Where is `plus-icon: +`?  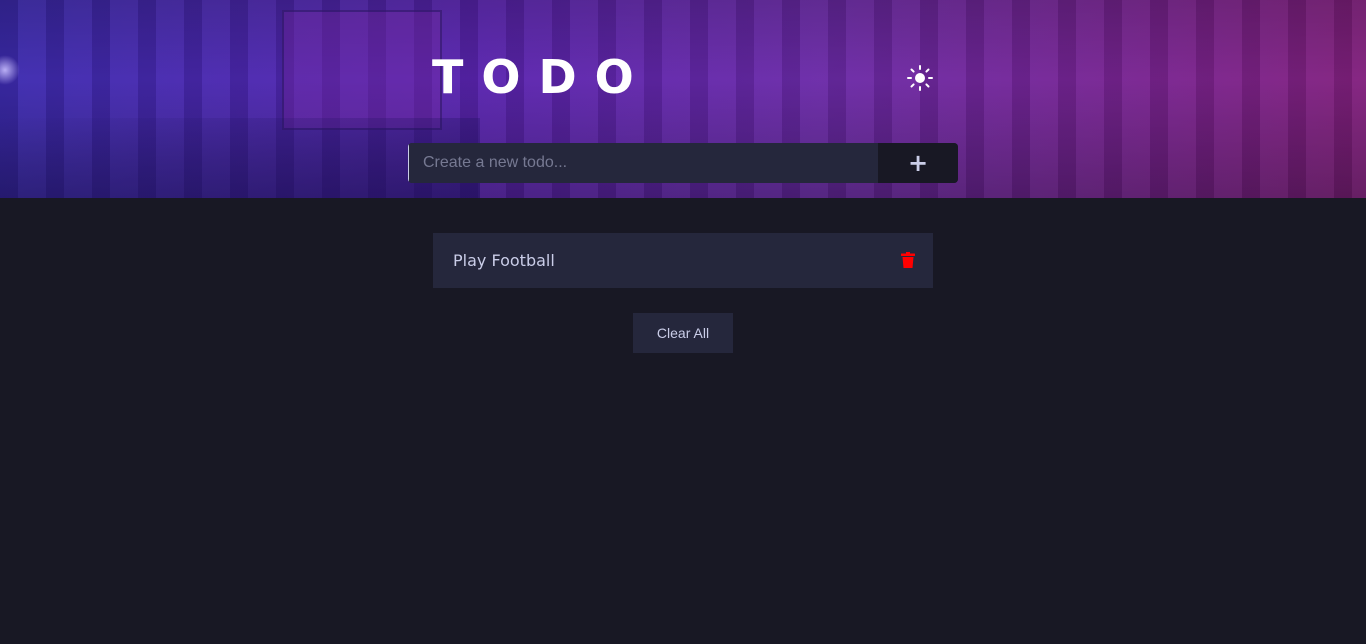 plus-icon: + is located at coordinates (918, 163).